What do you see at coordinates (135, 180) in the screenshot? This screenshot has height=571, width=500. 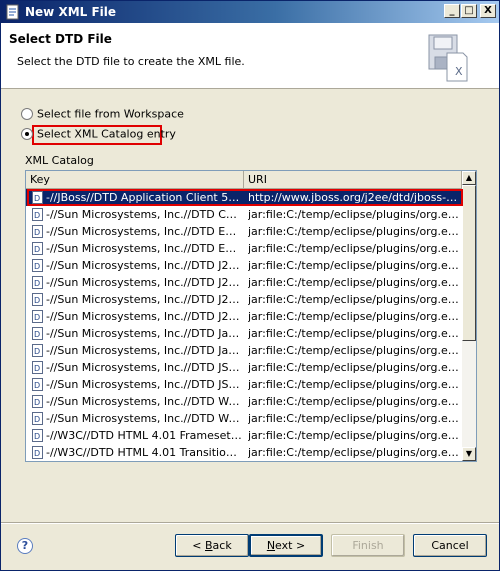 I see `column-header-key: Key` at bounding box center [135, 180].